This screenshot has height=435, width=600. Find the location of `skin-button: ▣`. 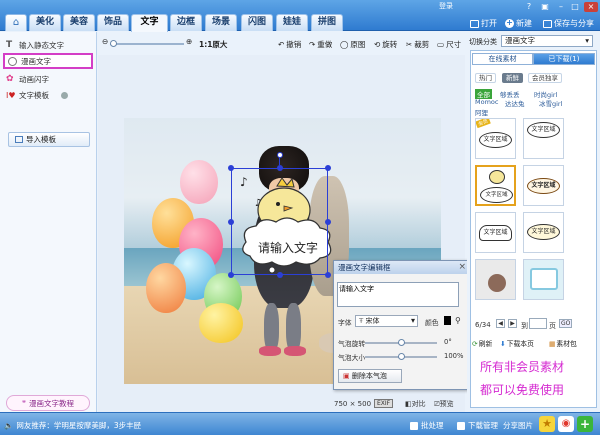

skin-button: ▣ is located at coordinates (545, 7).